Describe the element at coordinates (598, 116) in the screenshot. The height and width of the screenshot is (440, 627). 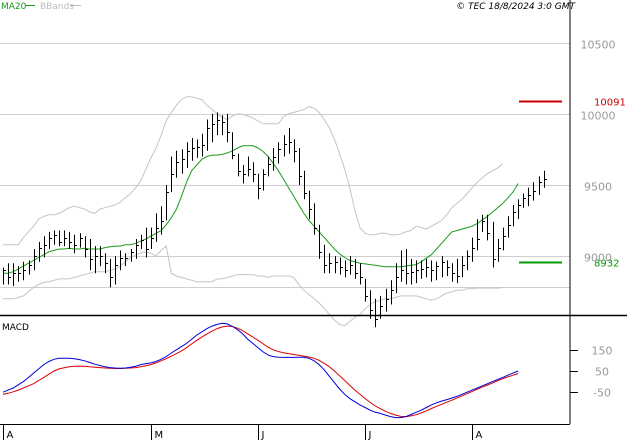
I see `y-tick-label-10000: 10000` at that location.